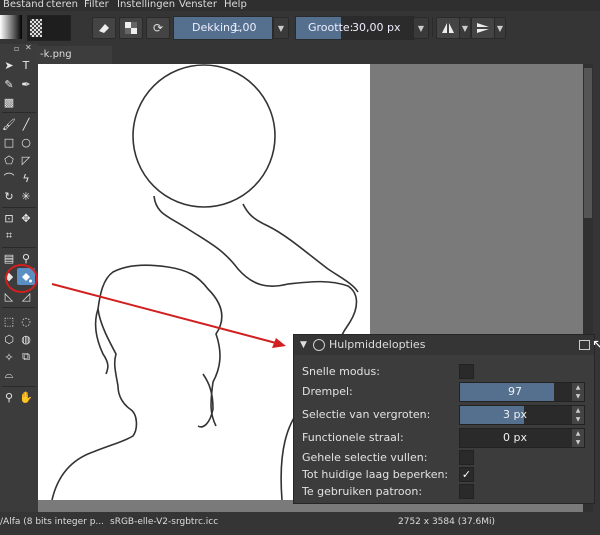 This screenshot has width=600, height=535. What do you see at coordinates (26, 142) in the screenshot?
I see `ellipse-tool-icon: ○` at bounding box center [26, 142].